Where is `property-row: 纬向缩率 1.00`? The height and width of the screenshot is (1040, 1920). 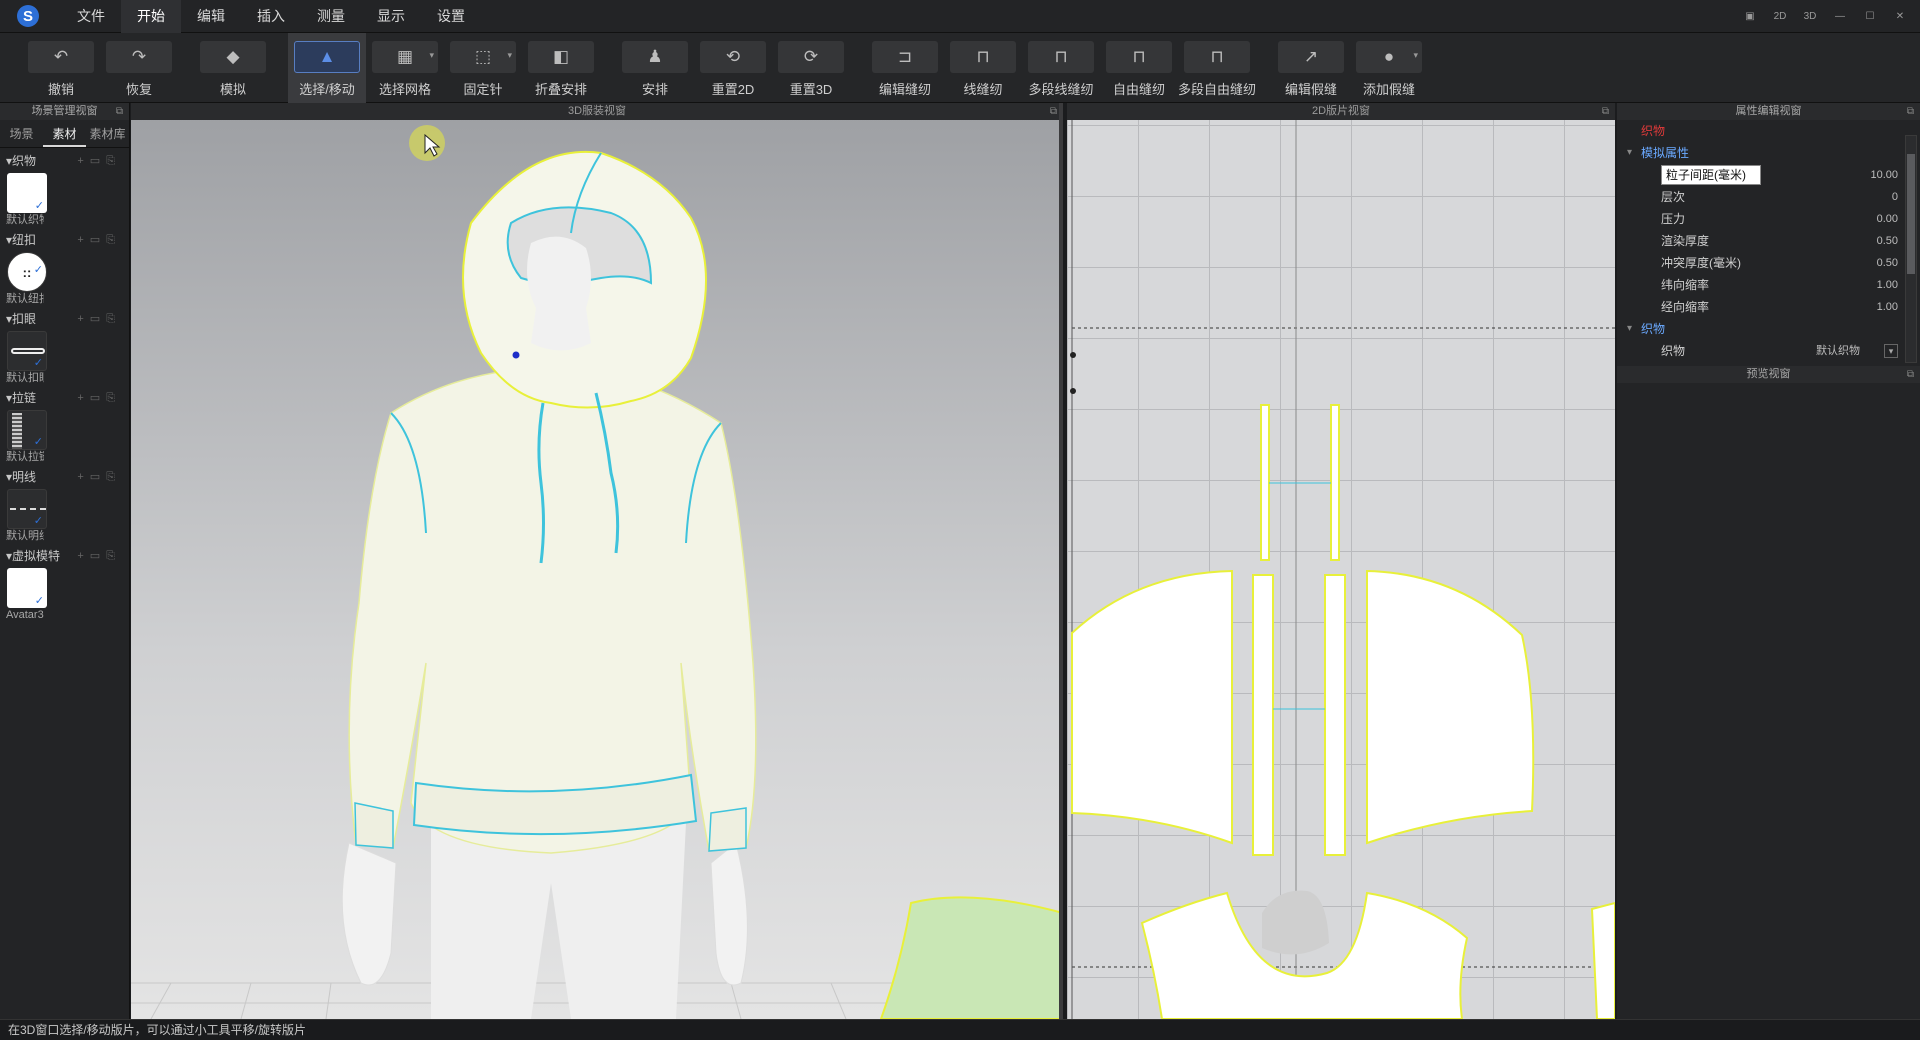
property-row: 纬向缩率 1.00 is located at coordinates (1768, 285).